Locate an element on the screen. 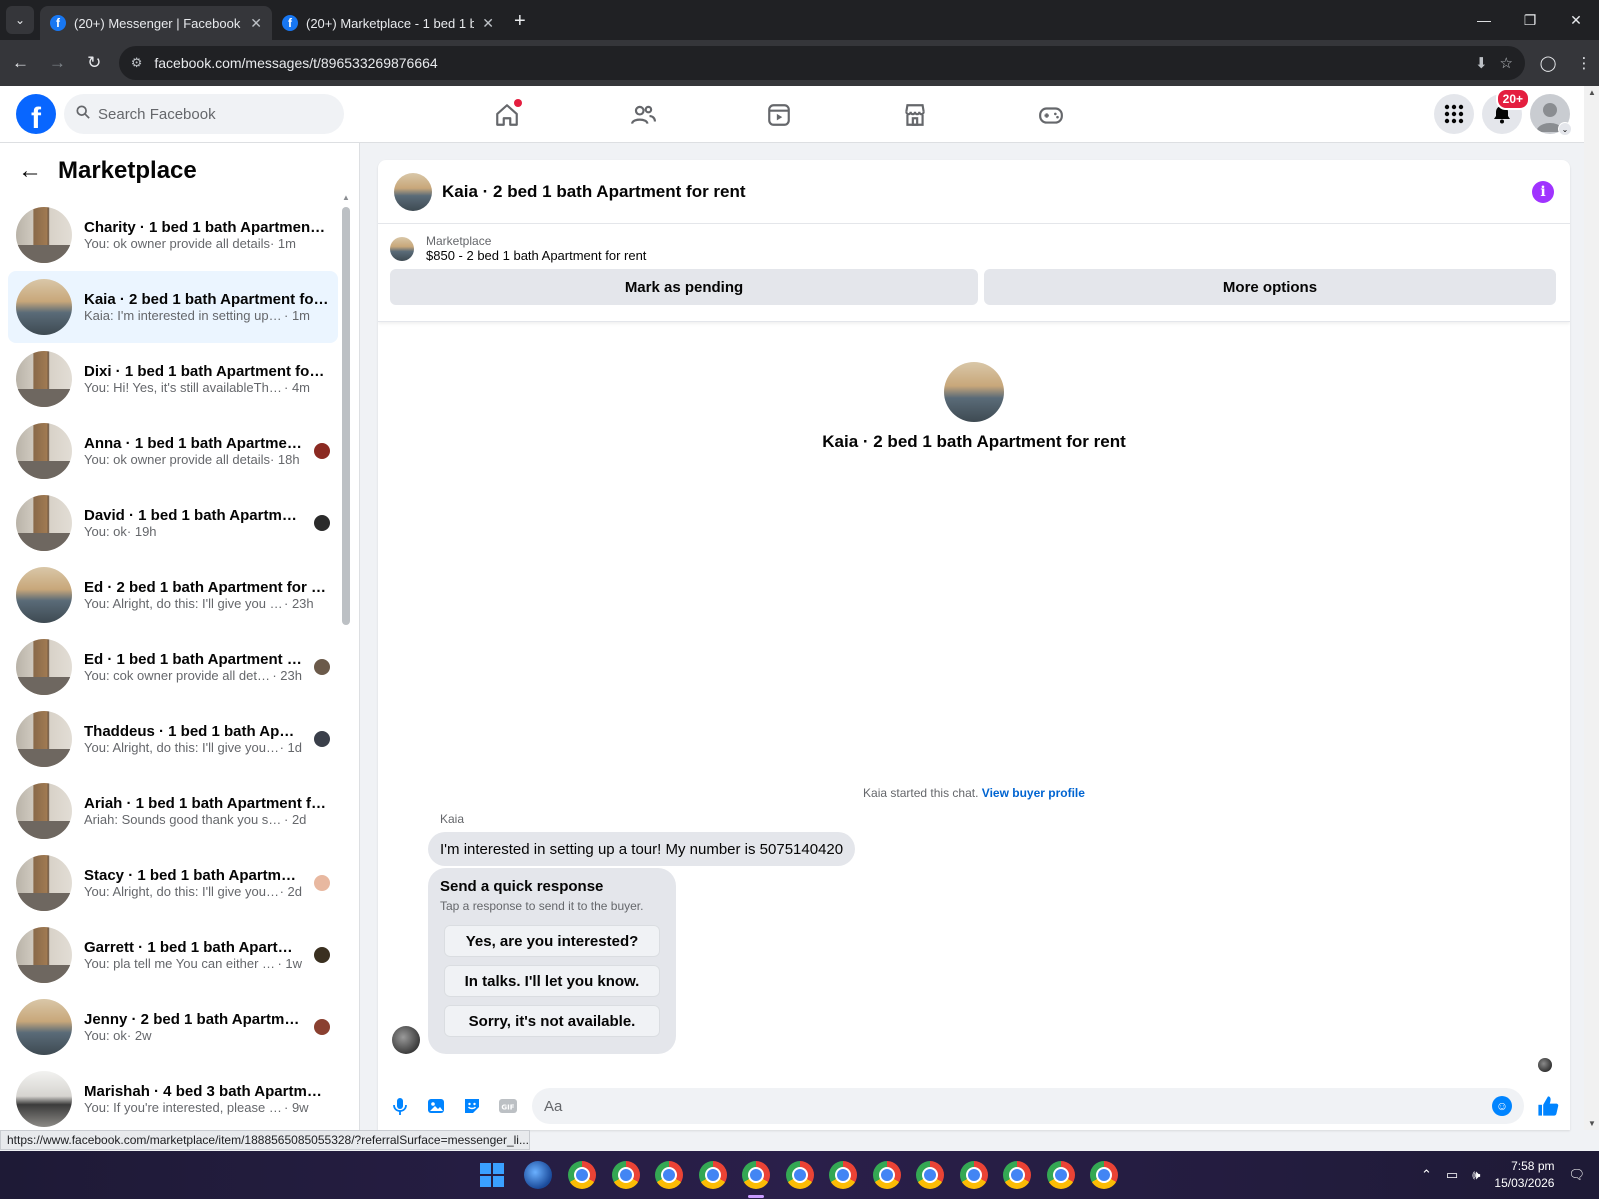 The width and height of the screenshot is (1599, 1199). quick-response-sorry-button: Sorry, it's not available. is located at coordinates (552, 1021).